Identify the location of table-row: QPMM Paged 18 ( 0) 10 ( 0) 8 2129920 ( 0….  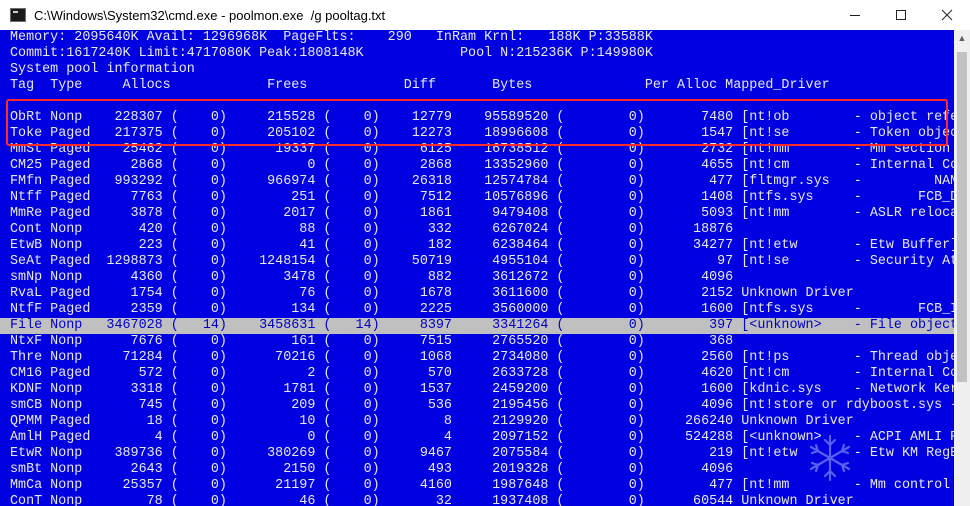
(432, 422).